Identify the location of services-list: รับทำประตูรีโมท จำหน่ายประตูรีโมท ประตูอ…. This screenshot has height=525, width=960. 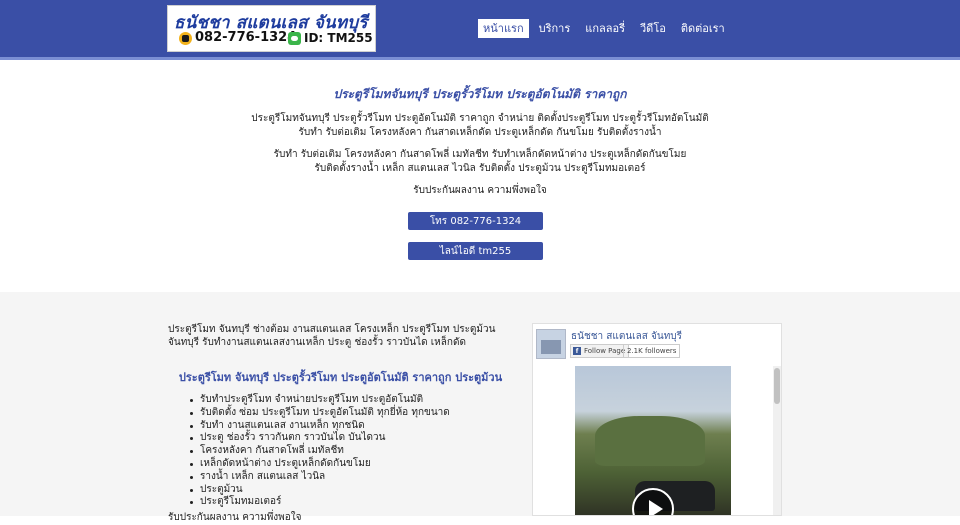
(320, 451).